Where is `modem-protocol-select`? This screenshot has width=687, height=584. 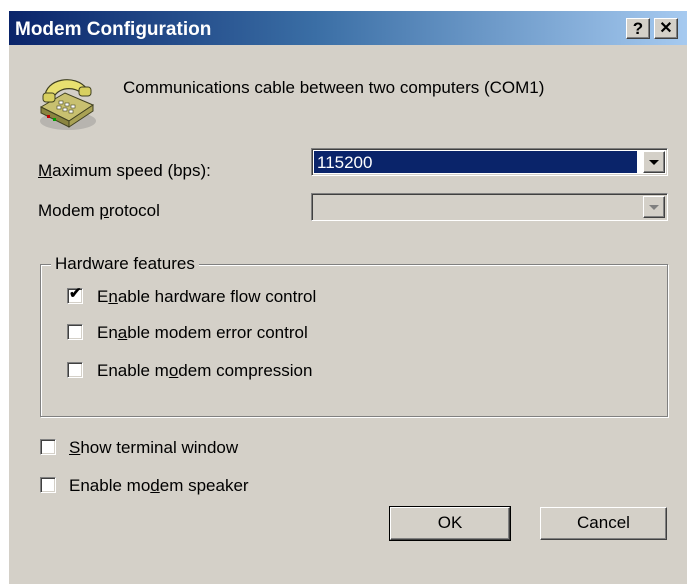
modem-protocol-select is located at coordinates (489, 207).